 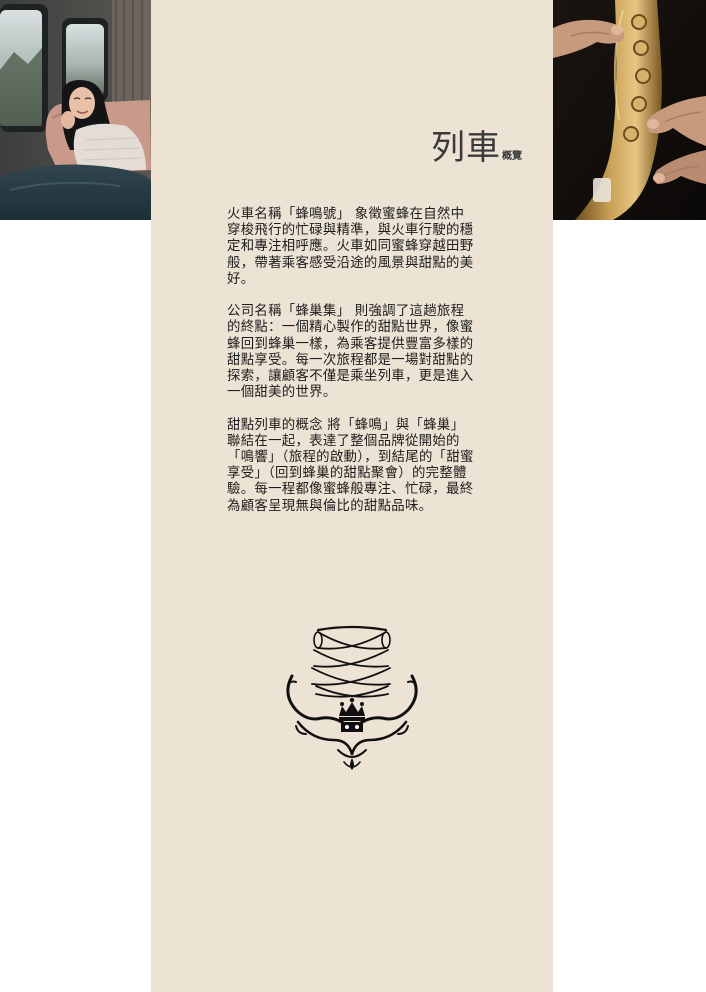 I want to click on woman-on-train-photo, so click(x=75, y=110).